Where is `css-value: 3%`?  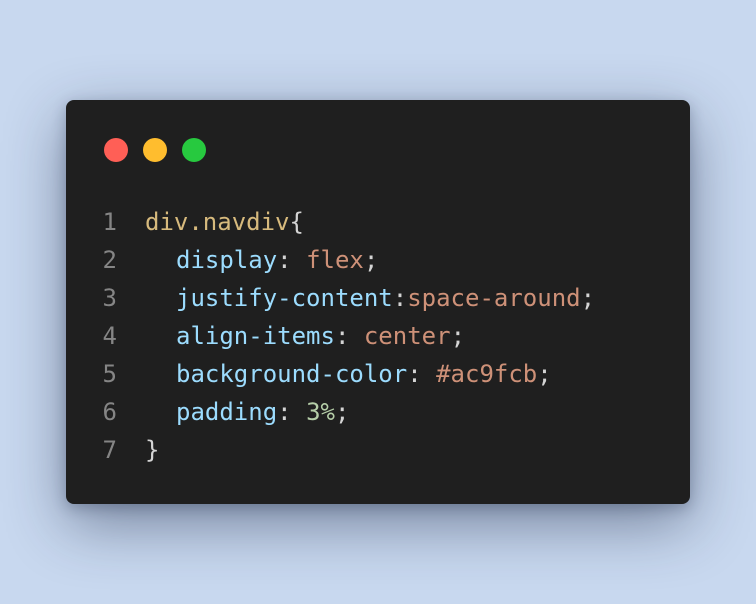
css-value: 3% is located at coordinates (320, 412).